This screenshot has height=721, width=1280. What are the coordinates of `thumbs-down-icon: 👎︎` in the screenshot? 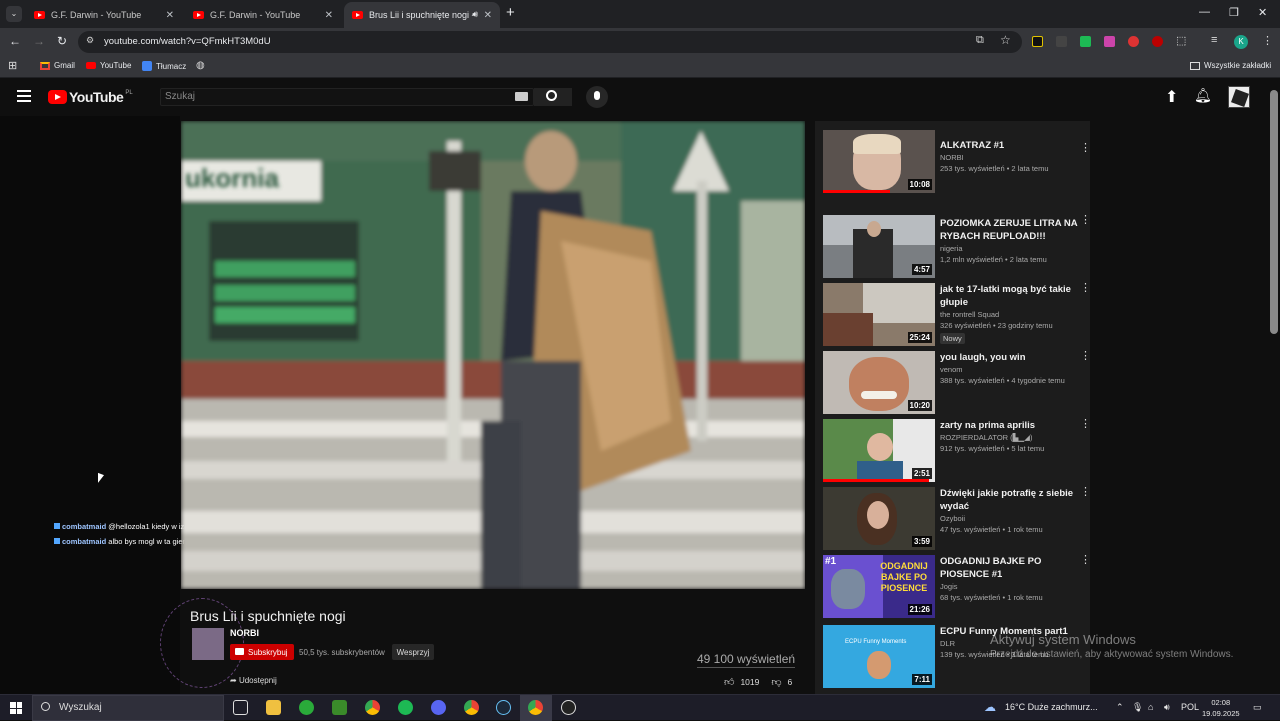 It's located at (776, 682).